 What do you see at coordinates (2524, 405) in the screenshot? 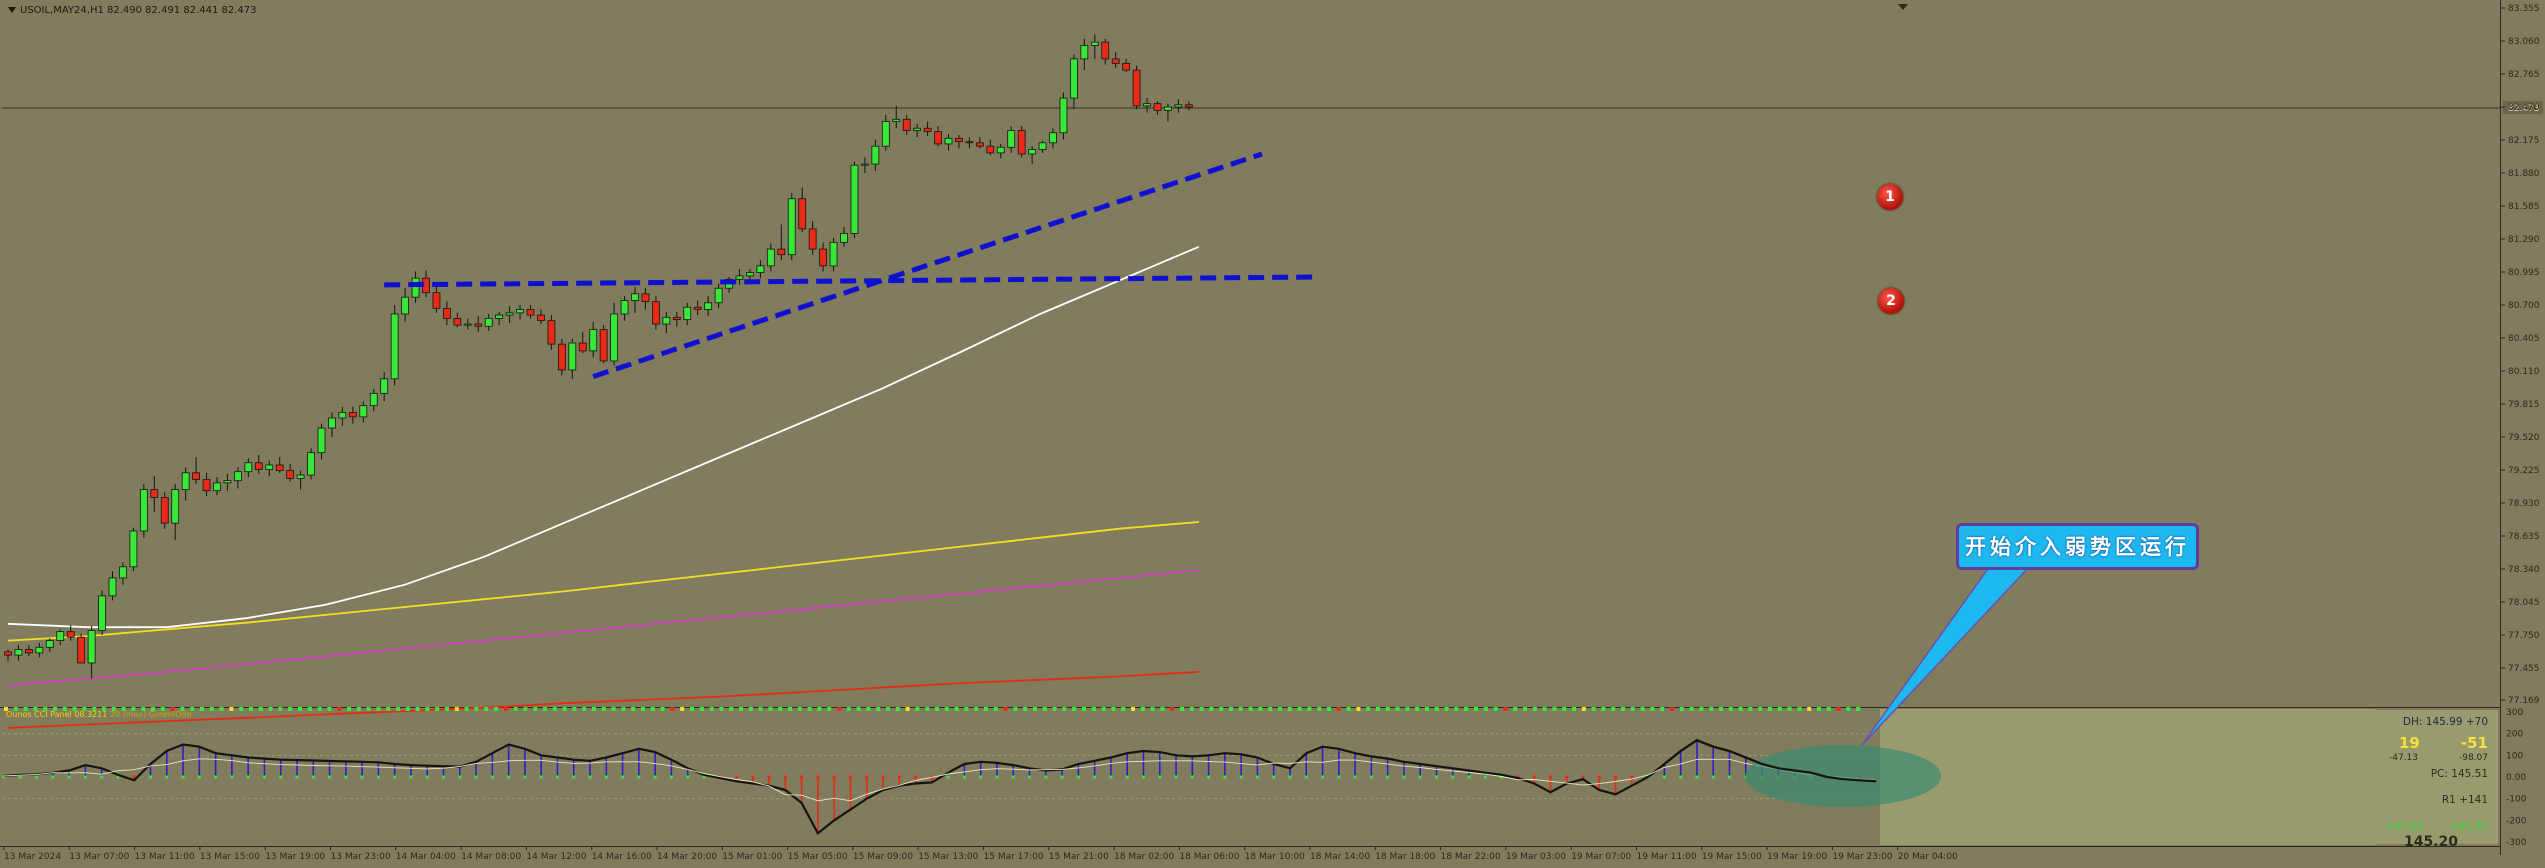
I see `price-tick-label: 79.815` at bounding box center [2524, 405].